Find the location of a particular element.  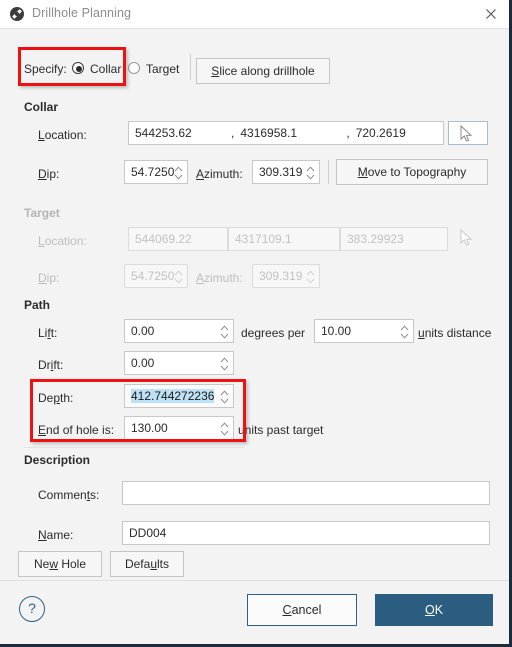

radio-collar-label: Collar is located at coordinates (105, 69).